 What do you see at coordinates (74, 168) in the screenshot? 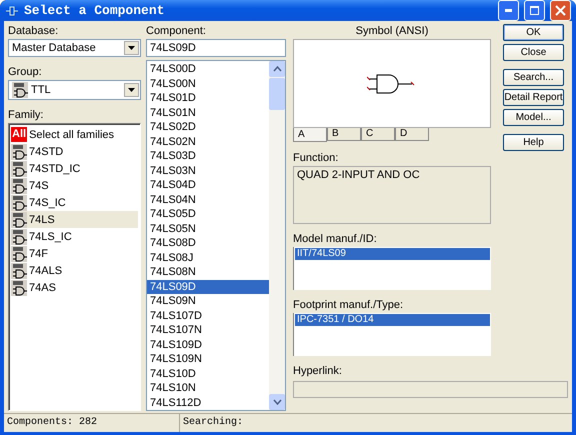
I see `family-item: 74STD_IC` at bounding box center [74, 168].